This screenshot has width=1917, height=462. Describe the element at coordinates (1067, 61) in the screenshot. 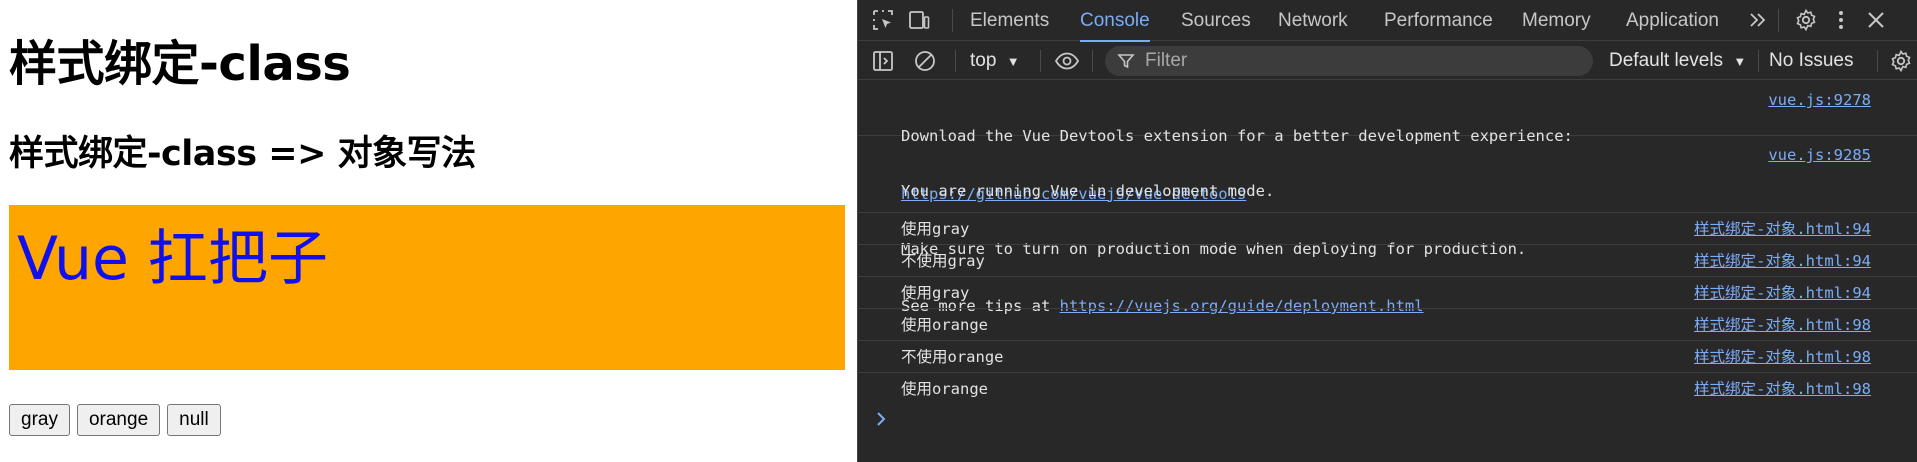

I see `eye-icon` at that location.